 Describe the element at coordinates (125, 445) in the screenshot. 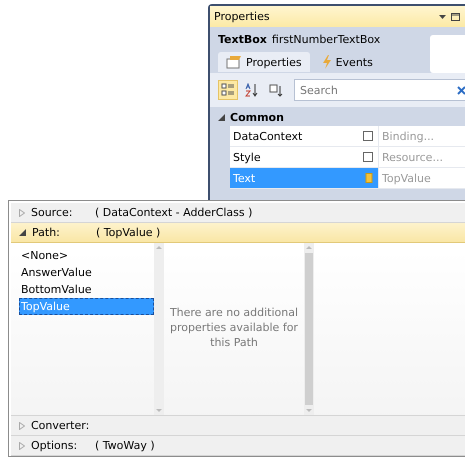

I see `section-value: ( TwoWay )` at that location.